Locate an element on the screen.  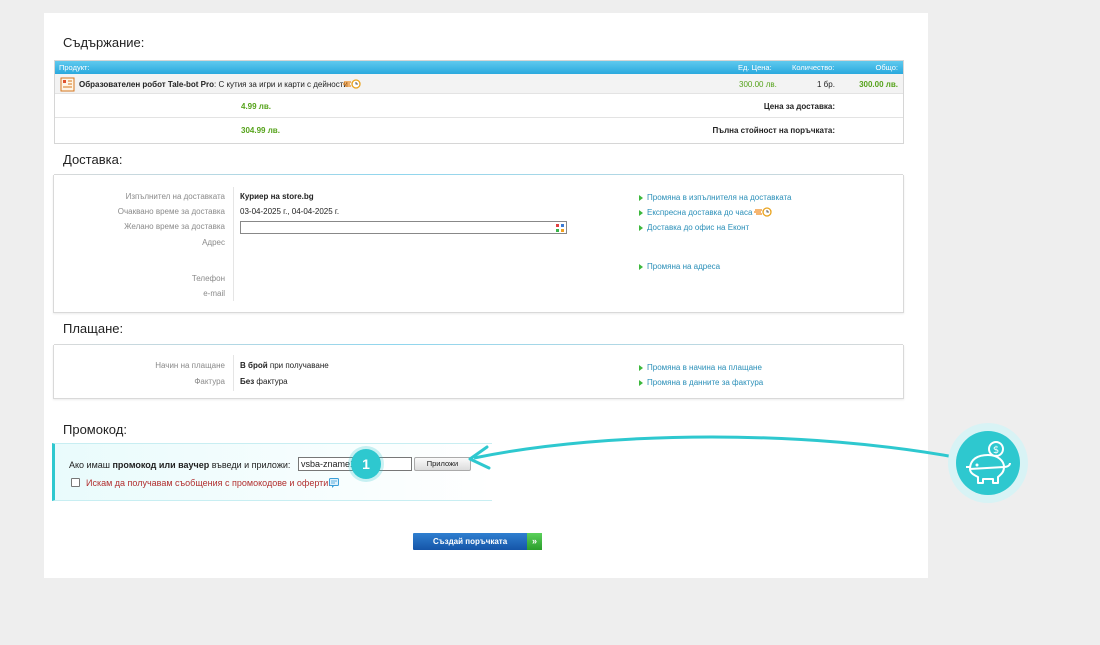
delivery-box-border is located at coordinates (478, 174).